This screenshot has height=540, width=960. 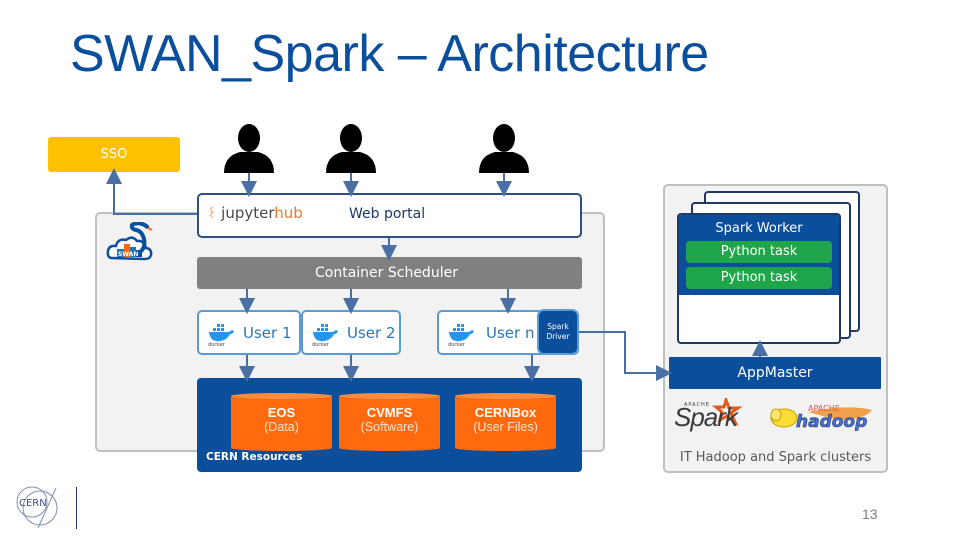 I want to click on sso-label: SSO, so click(x=114, y=154).